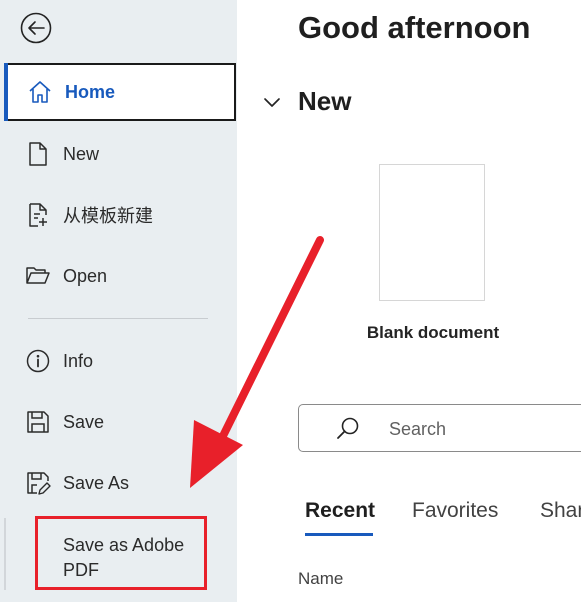  I want to click on sidebar-divider, so click(118, 318).